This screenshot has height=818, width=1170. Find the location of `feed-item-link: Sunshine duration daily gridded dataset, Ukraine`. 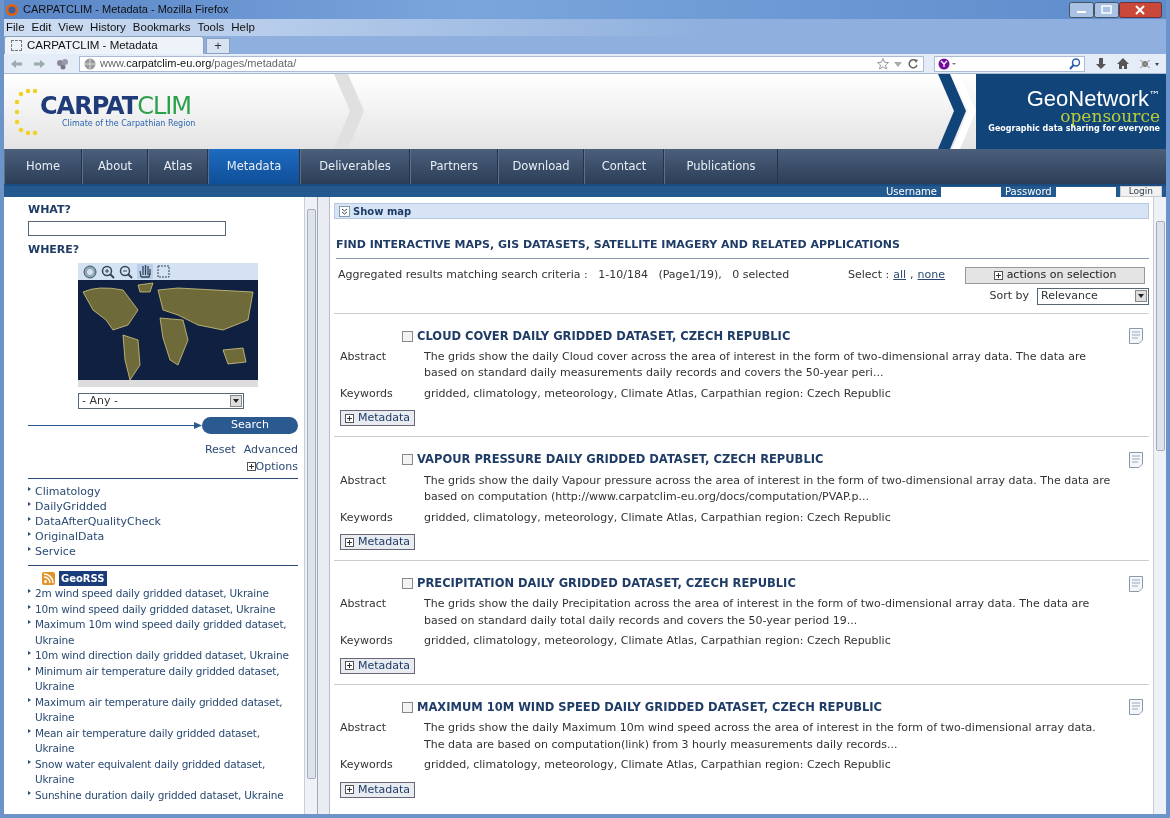

feed-item-link: Sunshine duration daily gridded dataset, Ukraine is located at coordinates (163, 795).